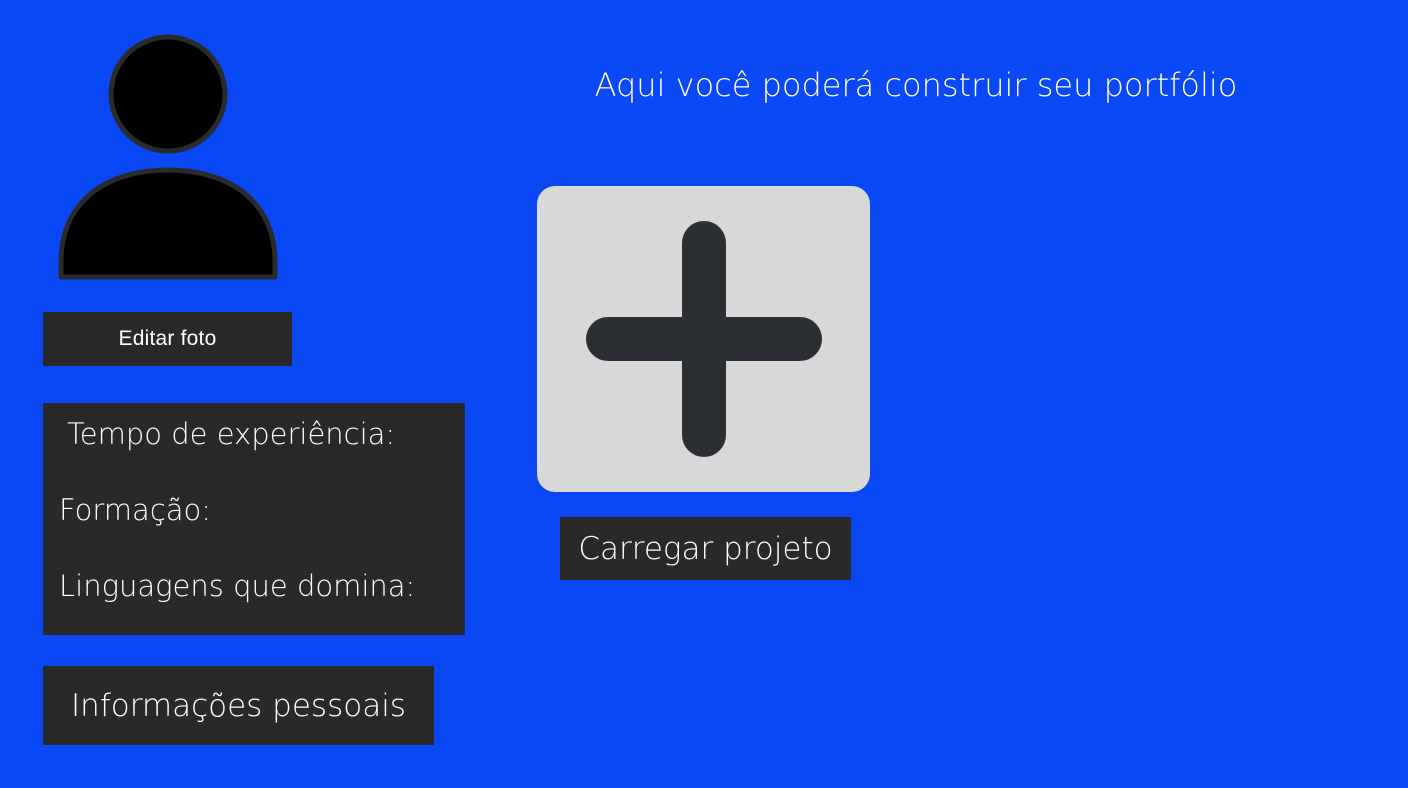  What do you see at coordinates (237, 586) in the screenshot?
I see `languages-label: Linguagens que domina:` at bounding box center [237, 586].